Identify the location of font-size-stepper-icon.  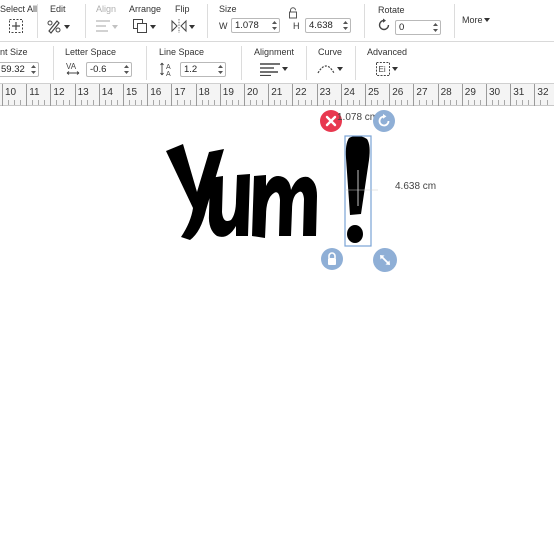
(33, 69).